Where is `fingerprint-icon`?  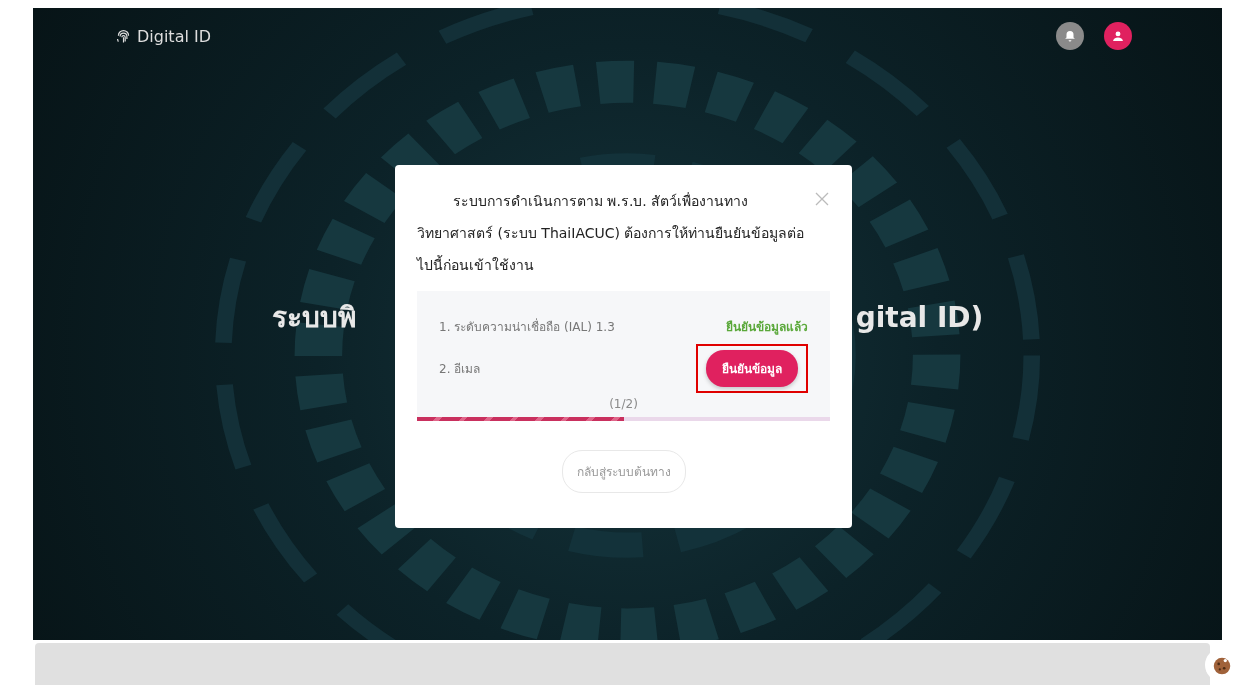
fingerprint-icon is located at coordinates (123, 36).